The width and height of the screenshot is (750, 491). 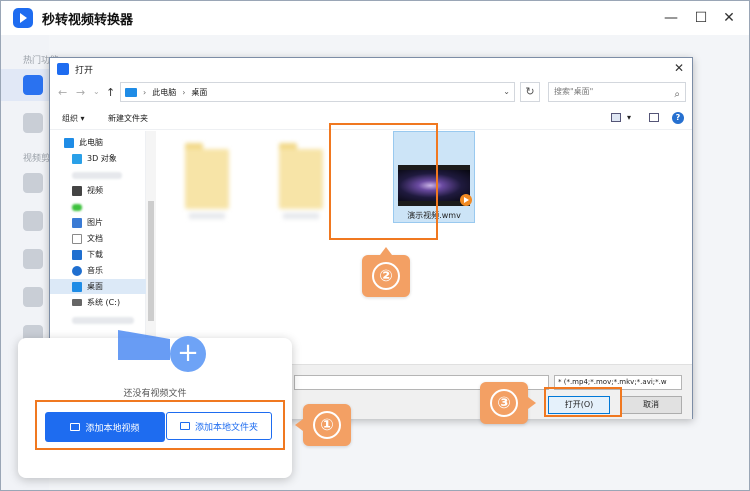 What do you see at coordinates (530, 92) in the screenshot?
I see `refresh-button: ↻` at bounding box center [530, 92].